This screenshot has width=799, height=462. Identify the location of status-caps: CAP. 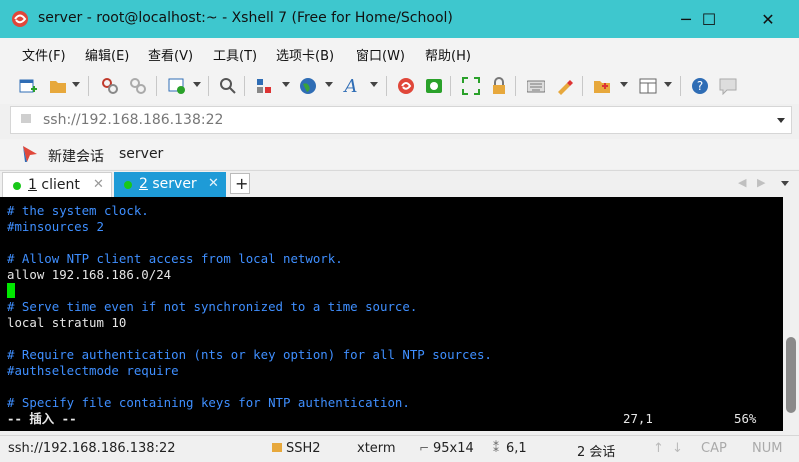
(714, 448).